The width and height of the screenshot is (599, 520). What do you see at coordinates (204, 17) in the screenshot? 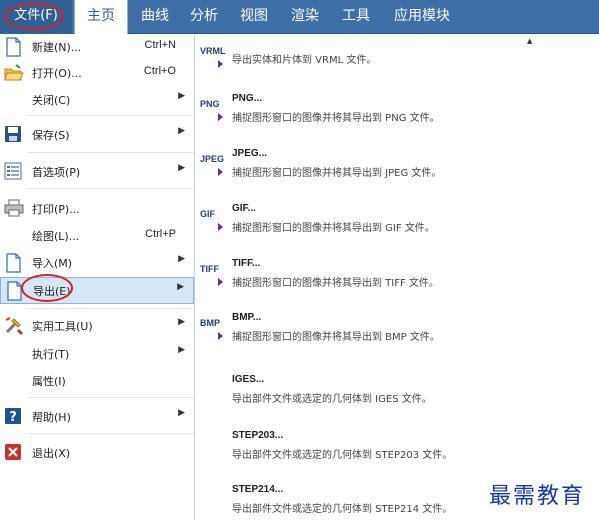
I see `tab-analysis: 分析` at bounding box center [204, 17].